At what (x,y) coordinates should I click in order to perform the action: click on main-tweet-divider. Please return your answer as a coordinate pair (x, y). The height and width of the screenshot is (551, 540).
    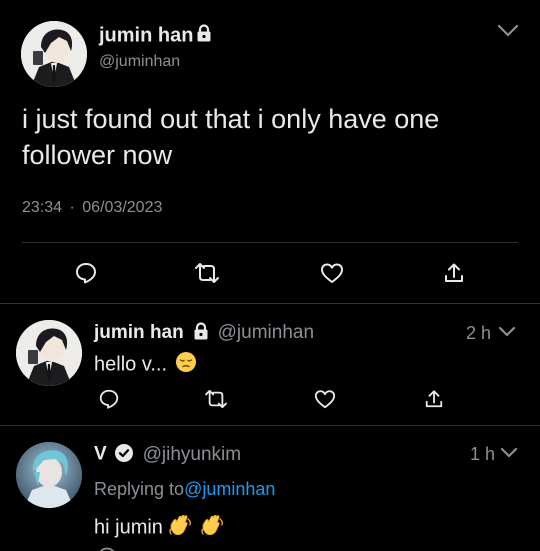
    Looking at the image, I should click on (270, 242).